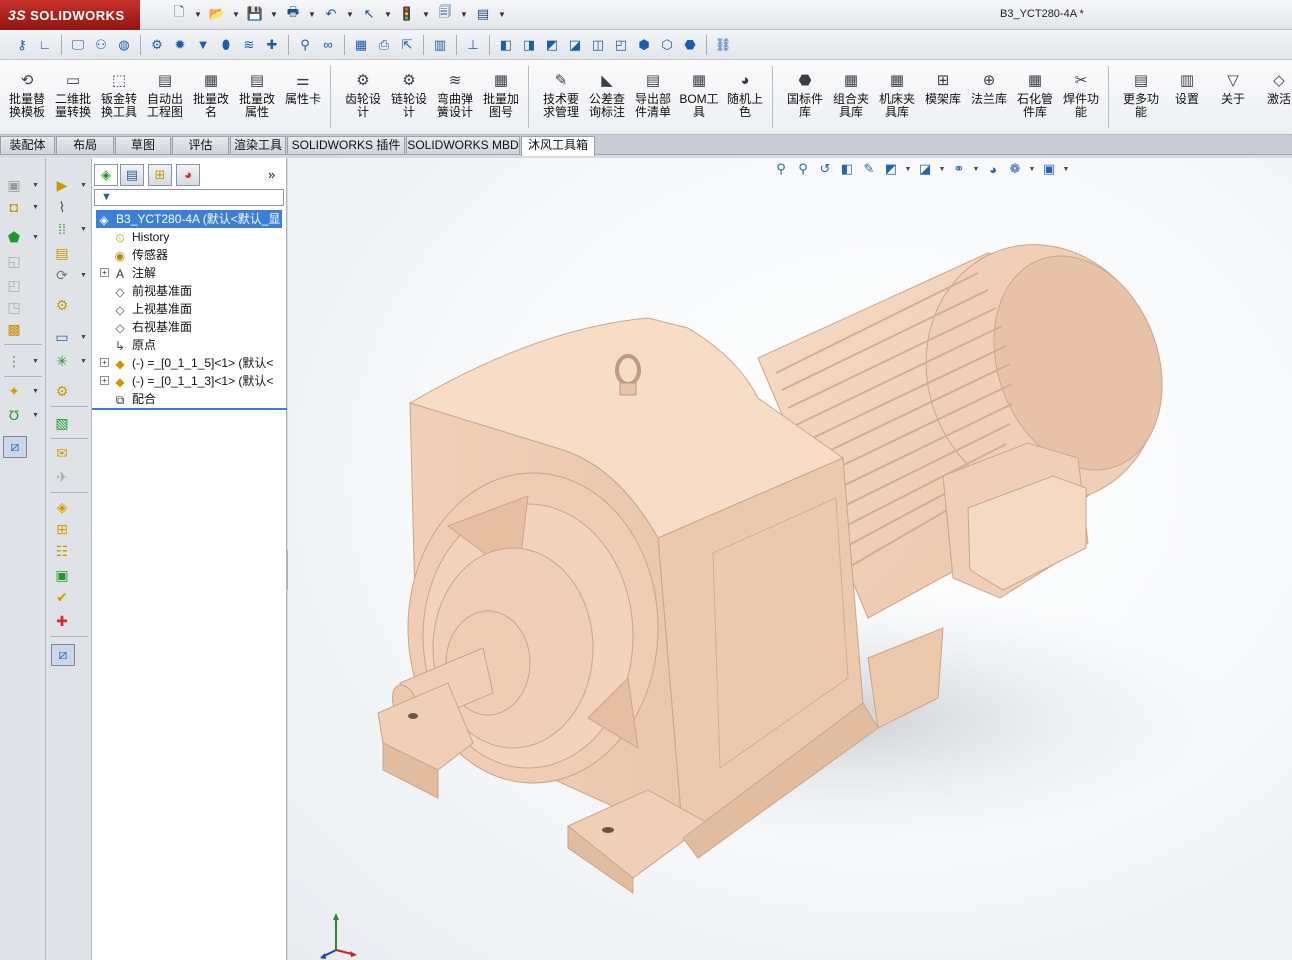 This screenshot has width=1292, height=960. Describe the element at coordinates (217, 14) in the screenshot. I see `open-folder-icon: 📂` at that location.